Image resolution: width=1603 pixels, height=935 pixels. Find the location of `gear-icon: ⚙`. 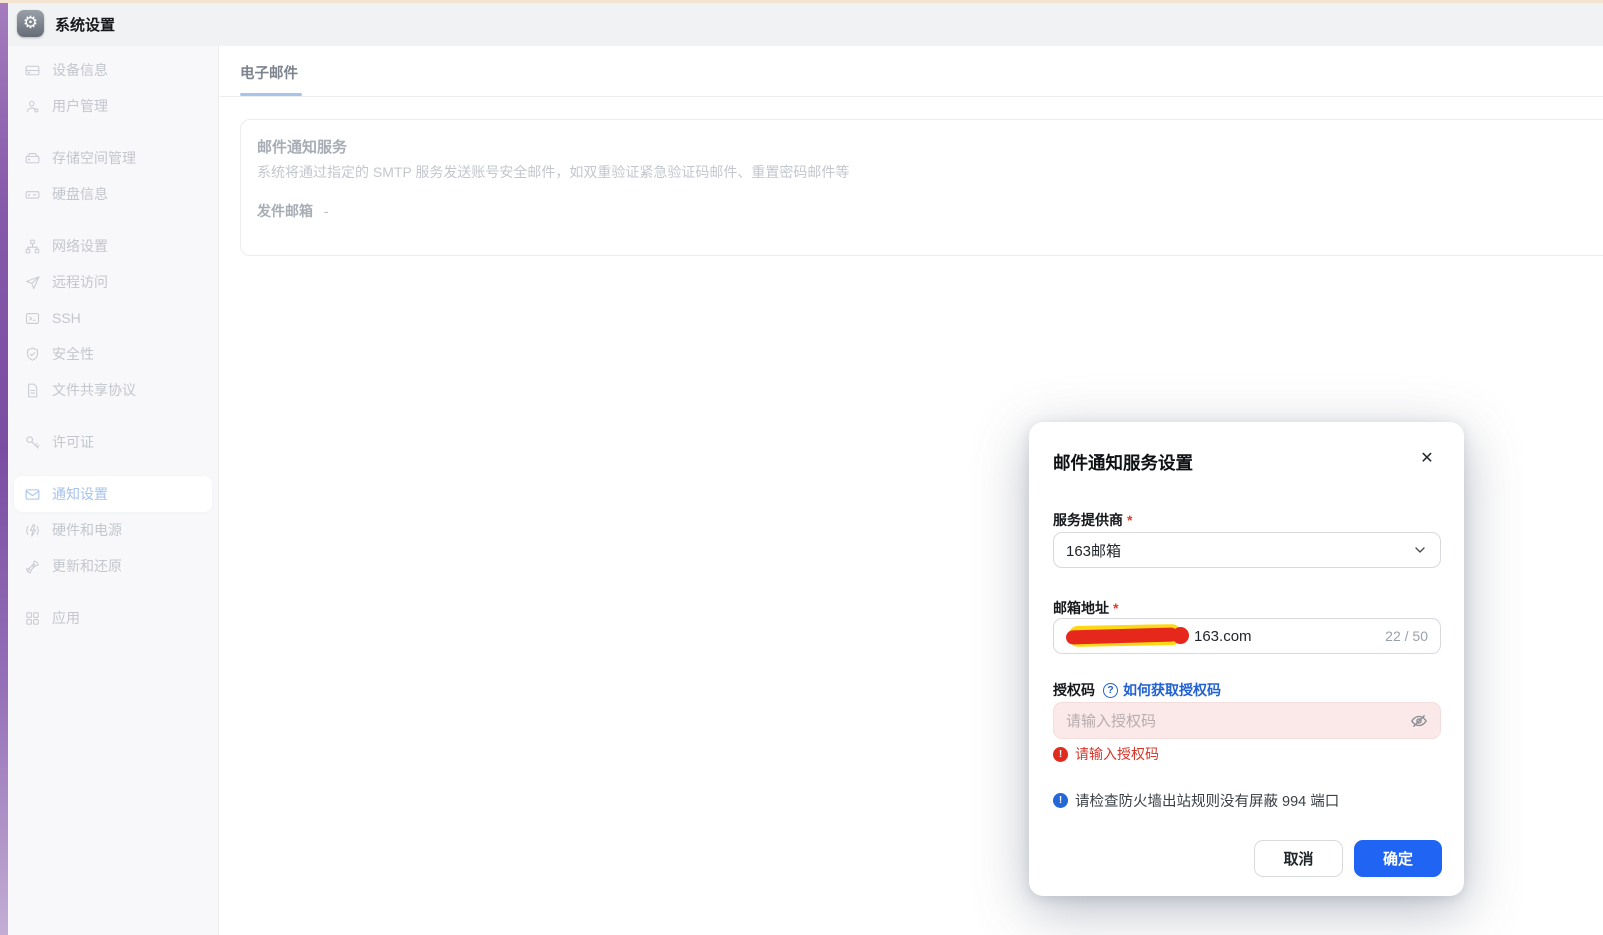

gear-icon: ⚙ is located at coordinates (30, 23).